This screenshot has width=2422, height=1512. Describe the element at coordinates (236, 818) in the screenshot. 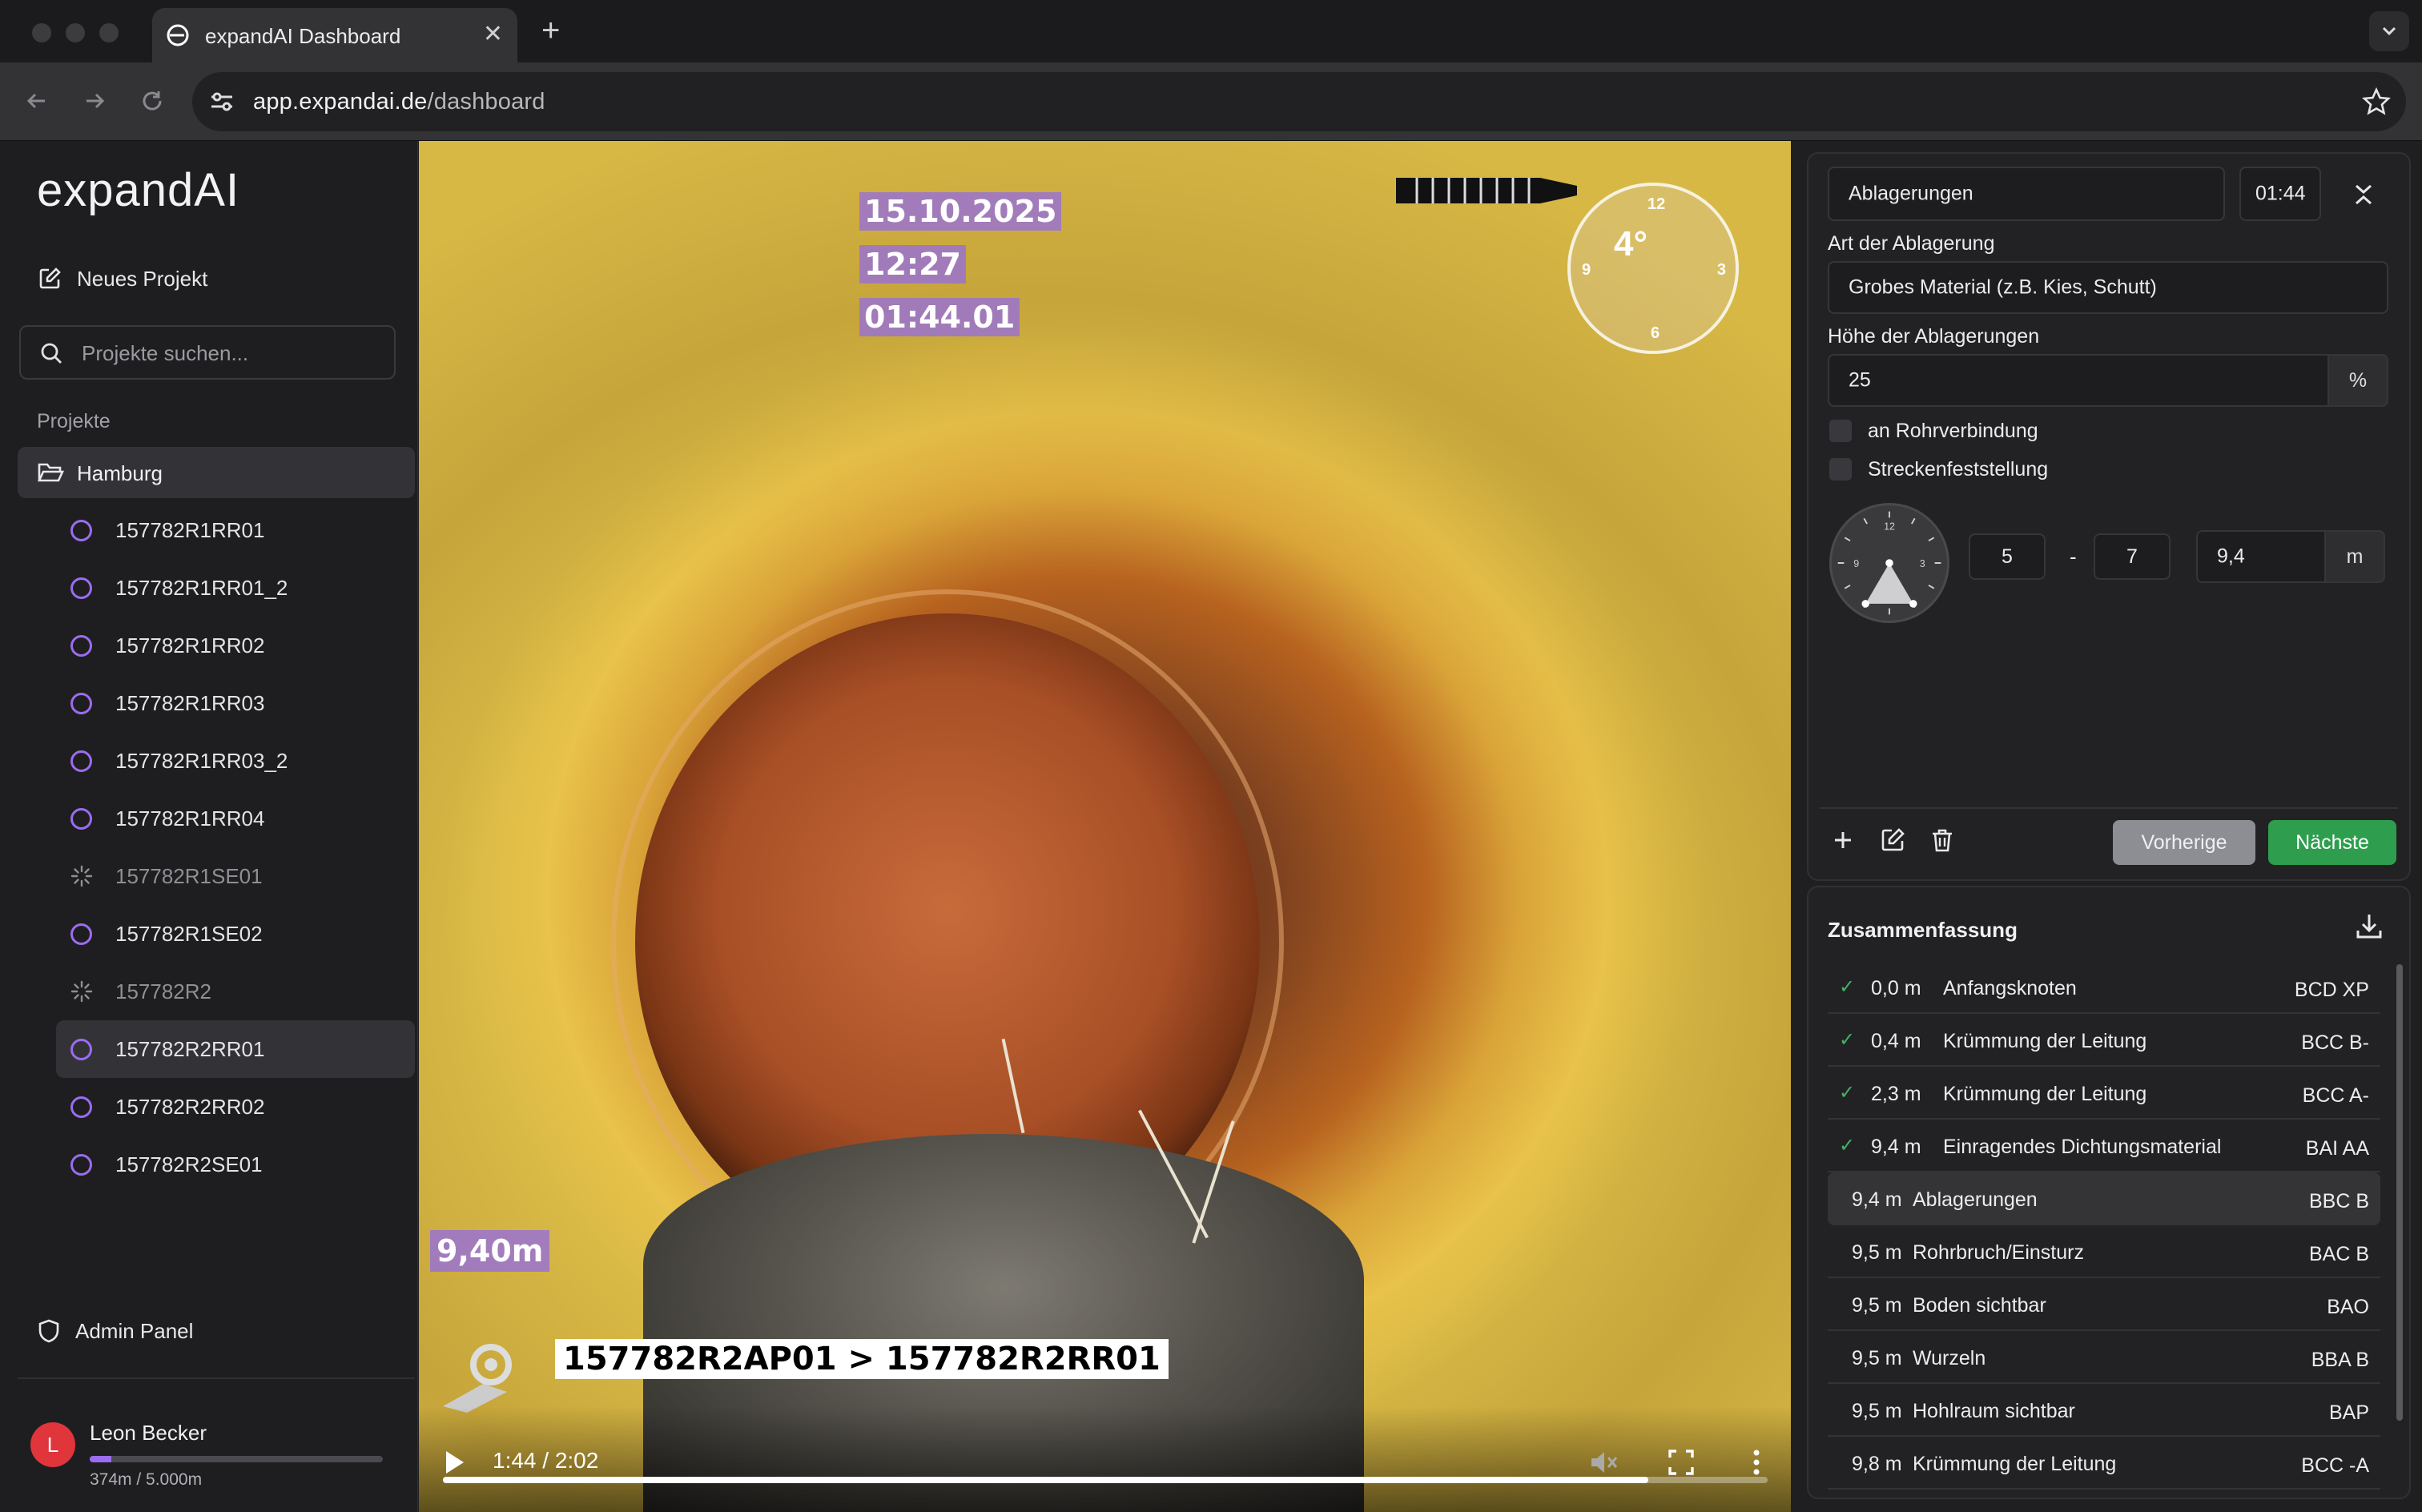

I see `project-item: 157782R1RR04` at that location.